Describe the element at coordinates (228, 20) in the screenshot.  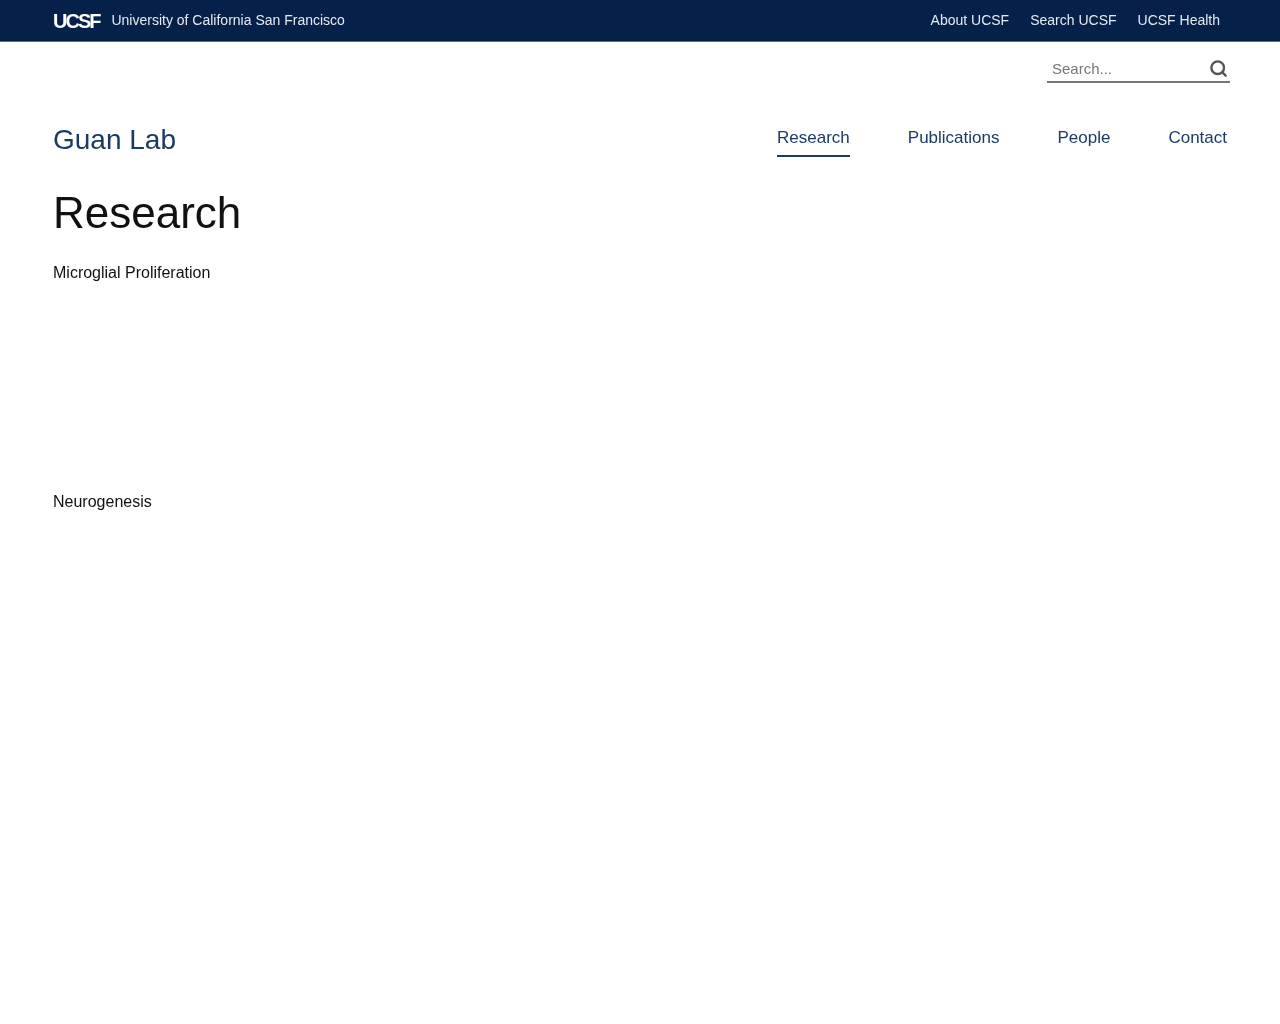
I see `university-name: University of California San Francisco` at that location.